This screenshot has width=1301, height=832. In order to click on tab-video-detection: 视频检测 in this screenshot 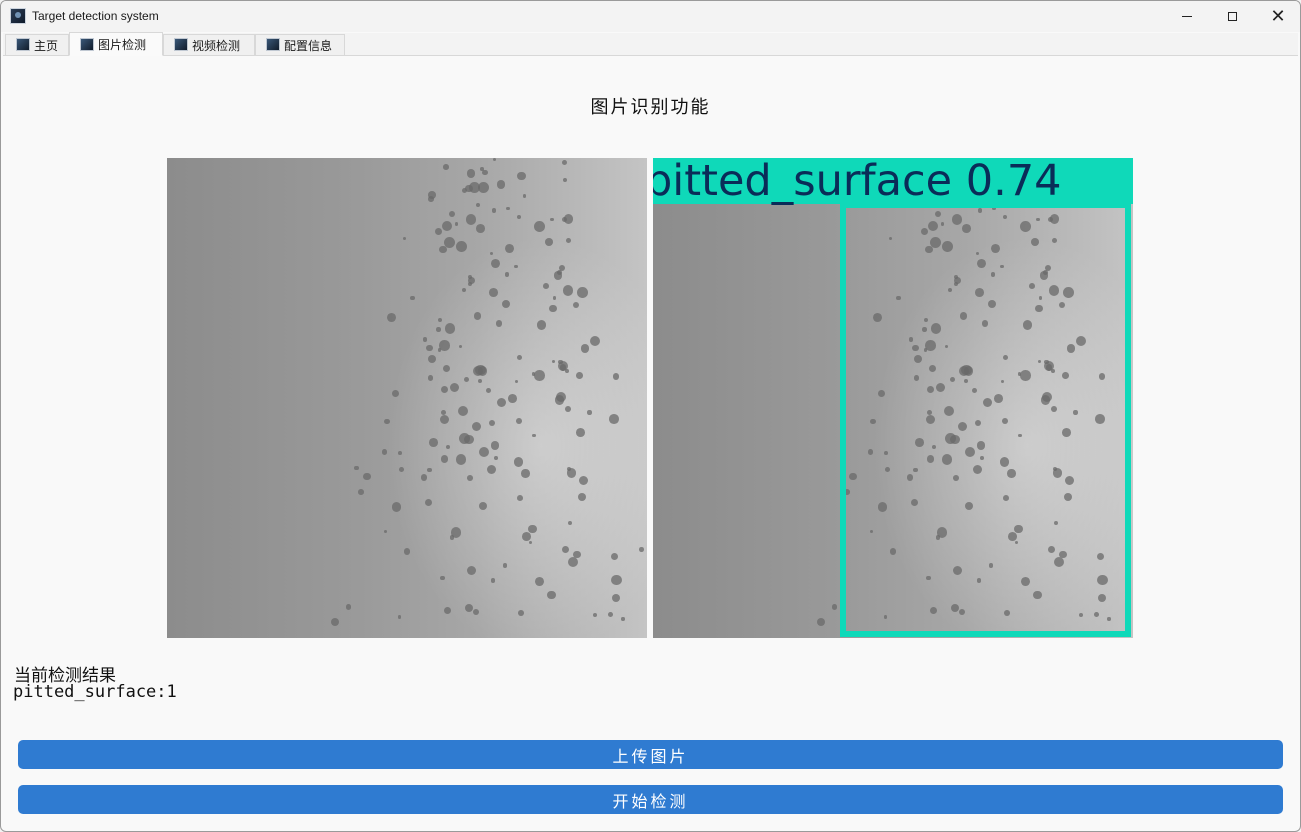, I will do `click(209, 44)`.